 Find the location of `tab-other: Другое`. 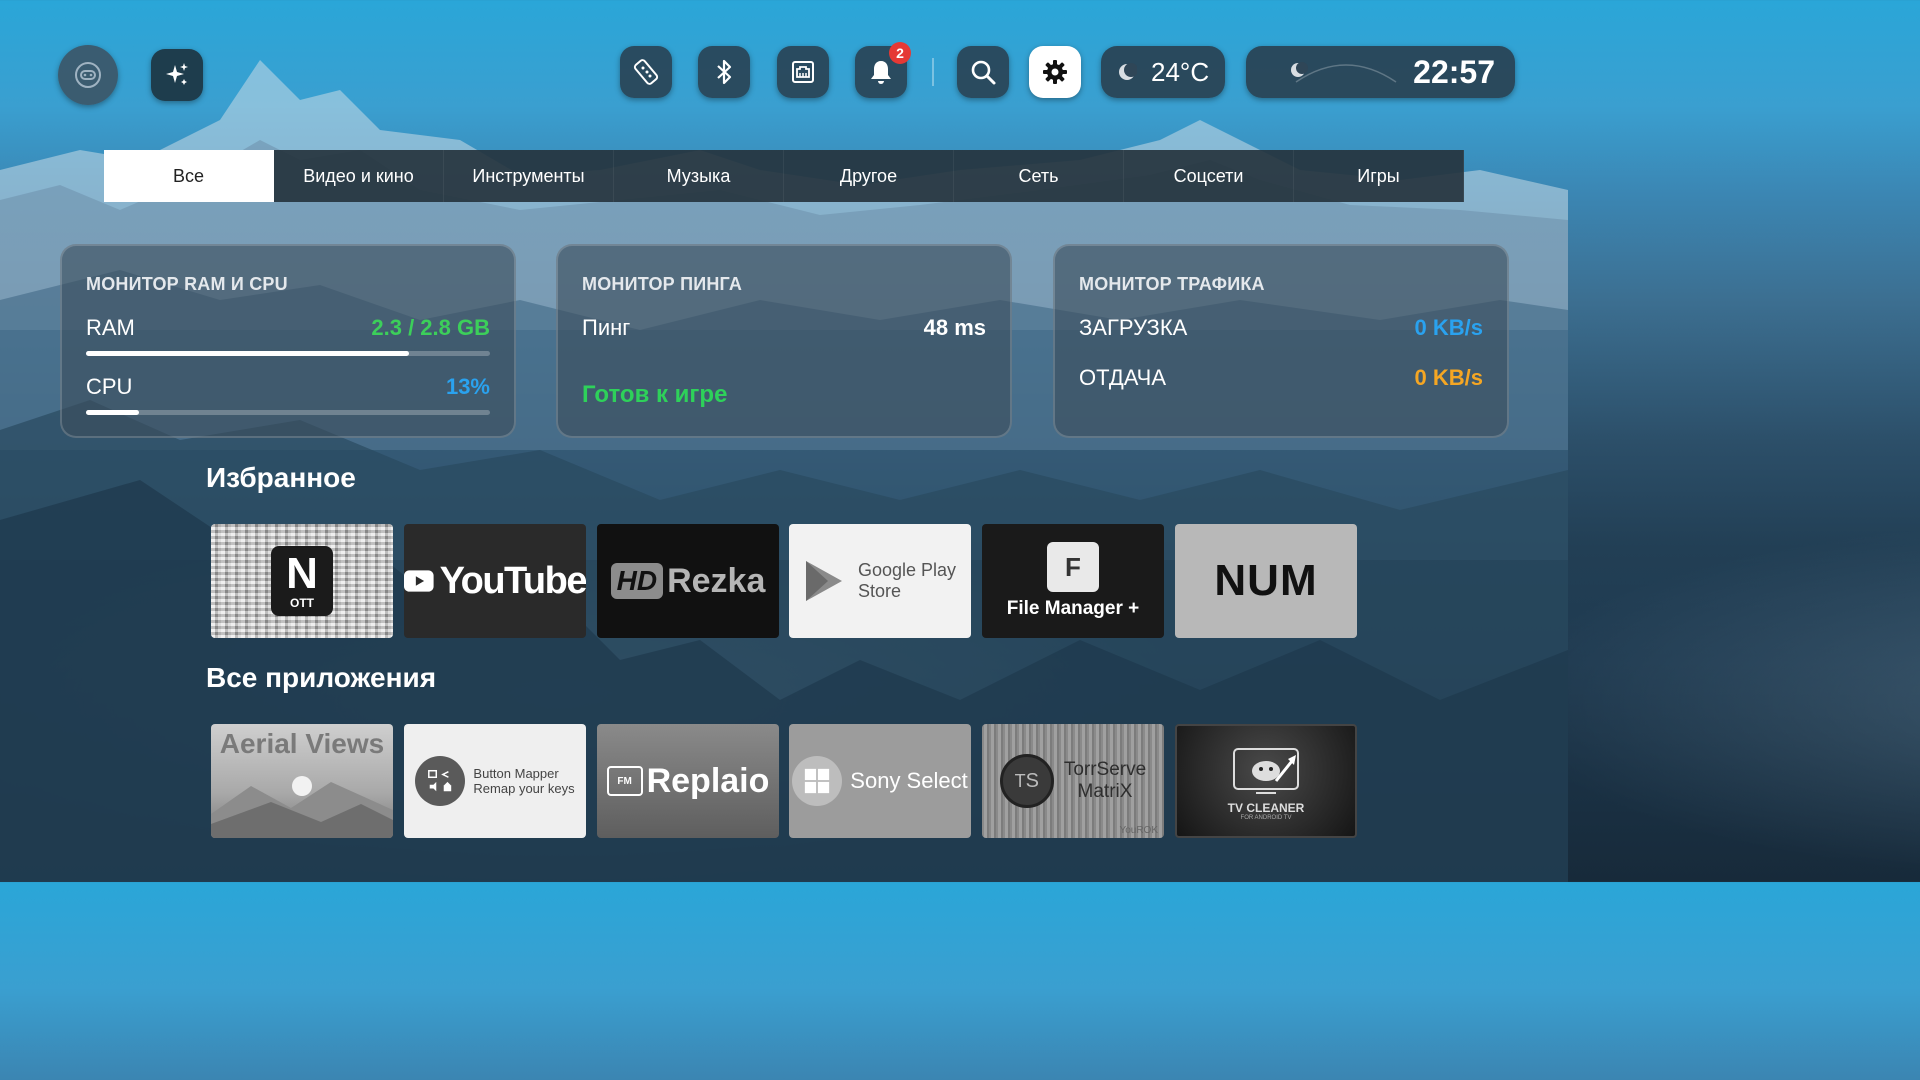

tab-other: Другое is located at coordinates (869, 176).